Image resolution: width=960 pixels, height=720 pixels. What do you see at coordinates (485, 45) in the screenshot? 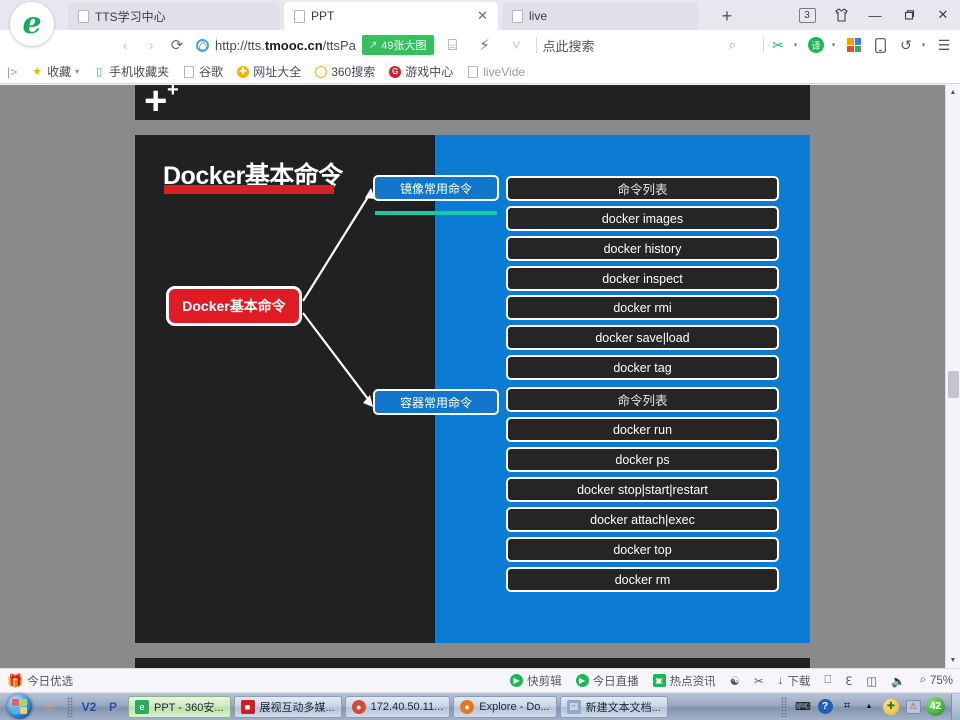
I see `lightning-icon: ⚡` at bounding box center [485, 45].